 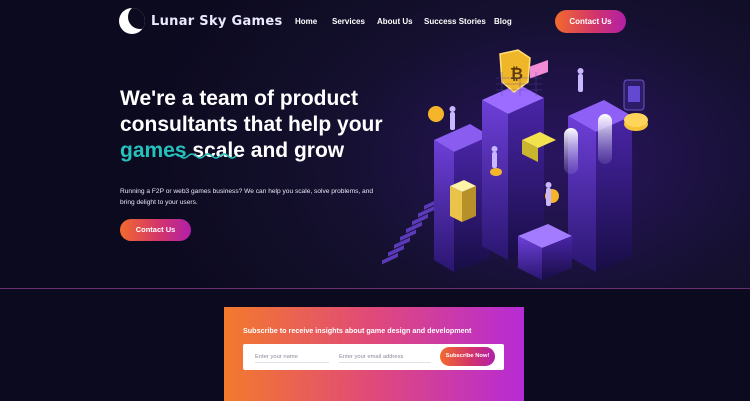 I want to click on subscribe-button: Subscribe Now!, so click(x=467, y=356).